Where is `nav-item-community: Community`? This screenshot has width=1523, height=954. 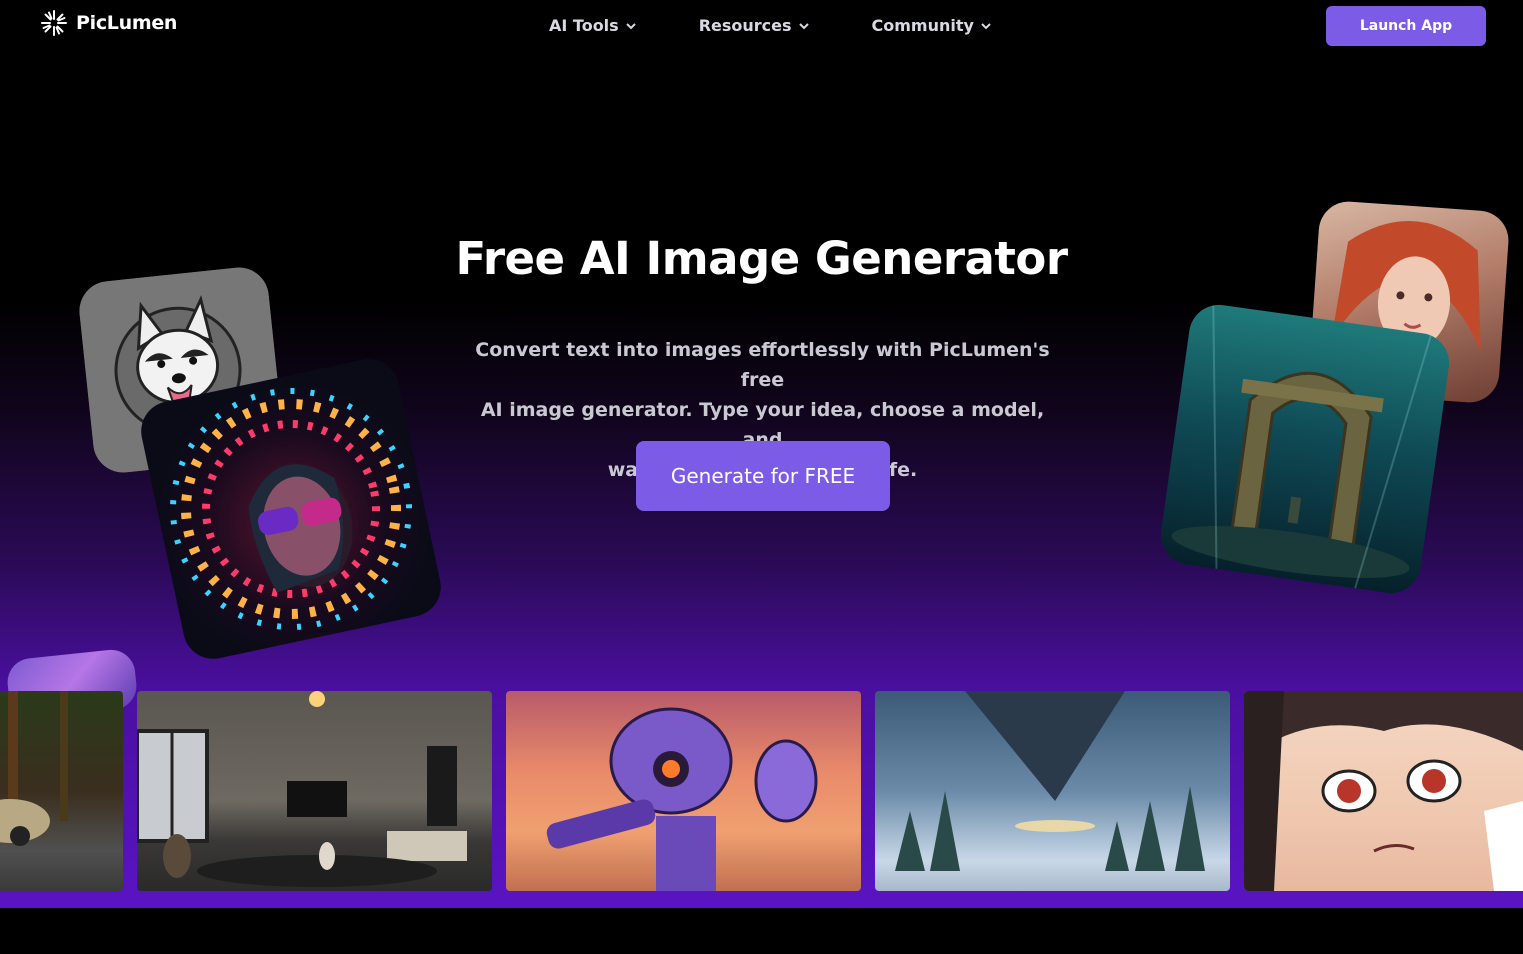
nav-item-community: Community is located at coordinates (932, 25).